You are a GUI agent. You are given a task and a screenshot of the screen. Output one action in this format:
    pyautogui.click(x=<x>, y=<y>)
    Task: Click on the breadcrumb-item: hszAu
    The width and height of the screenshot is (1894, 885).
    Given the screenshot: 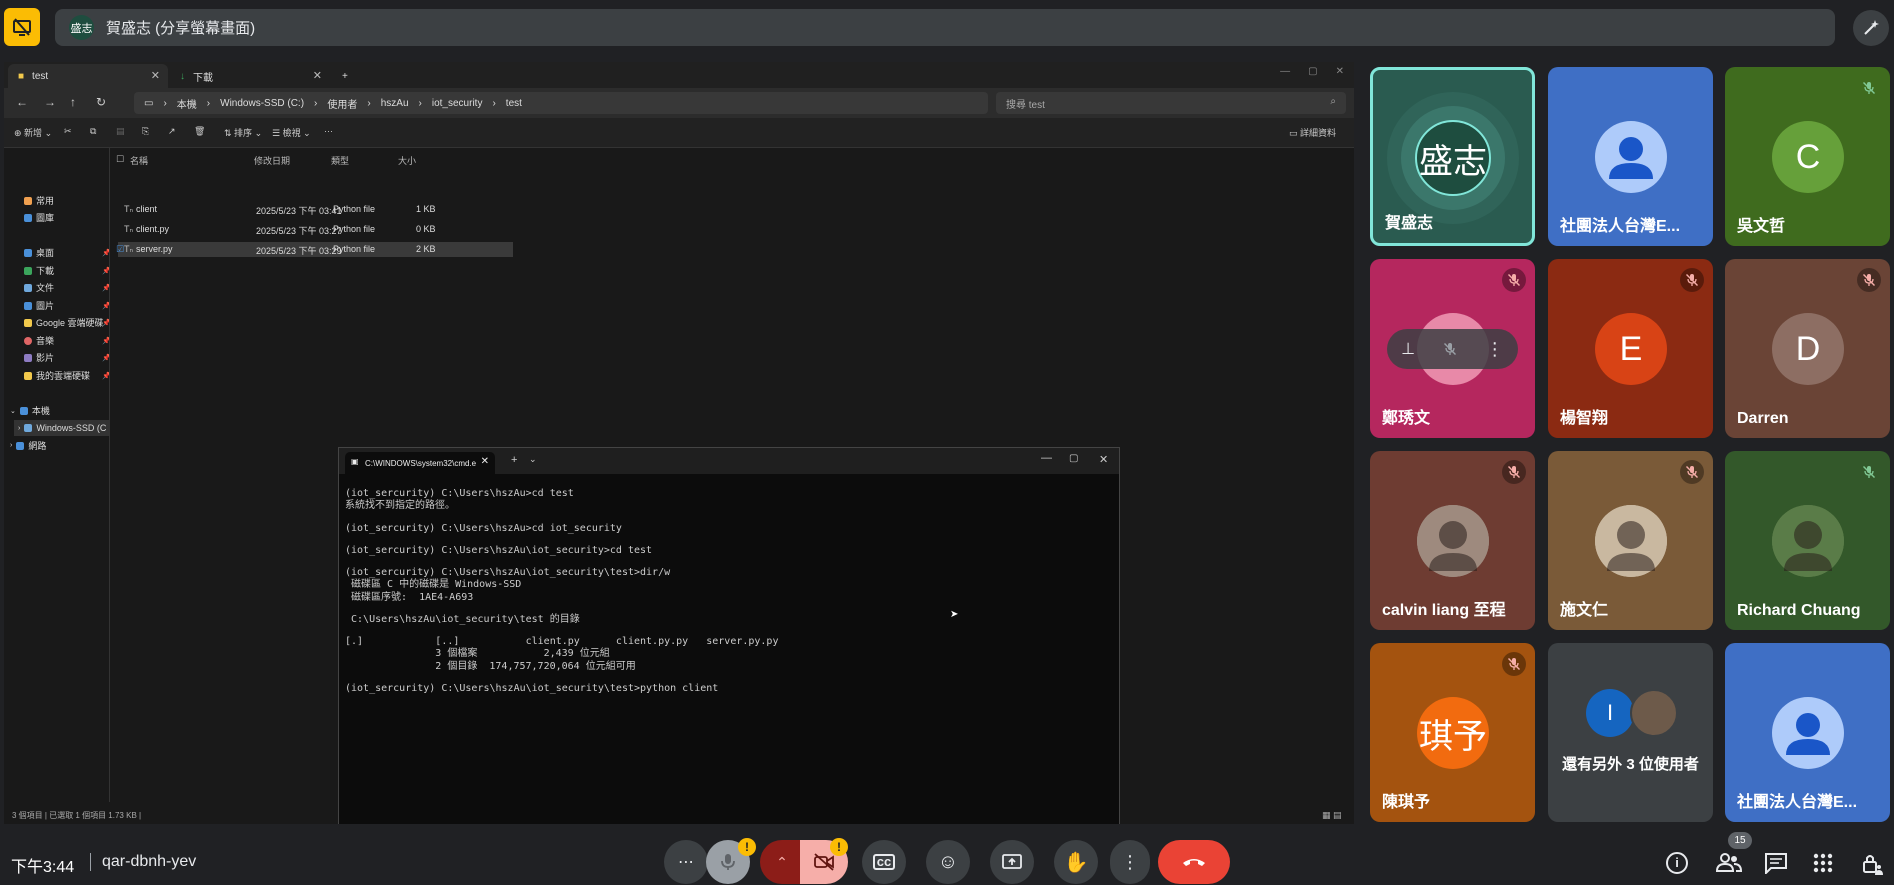 What is the action you would take?
    pyautogui.click(x=395, y=103)
    